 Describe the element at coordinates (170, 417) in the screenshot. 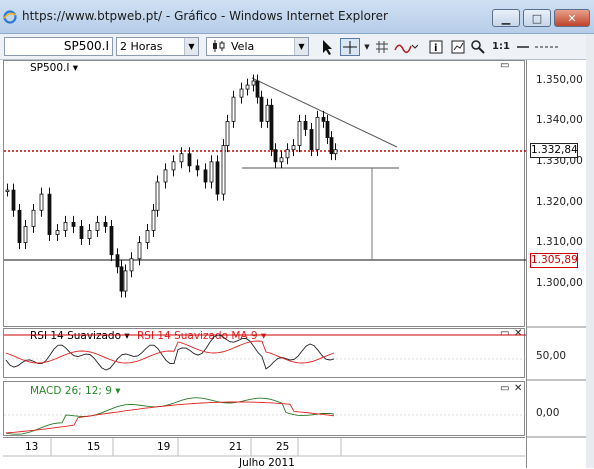

I see `macd-signal-line` at that location.